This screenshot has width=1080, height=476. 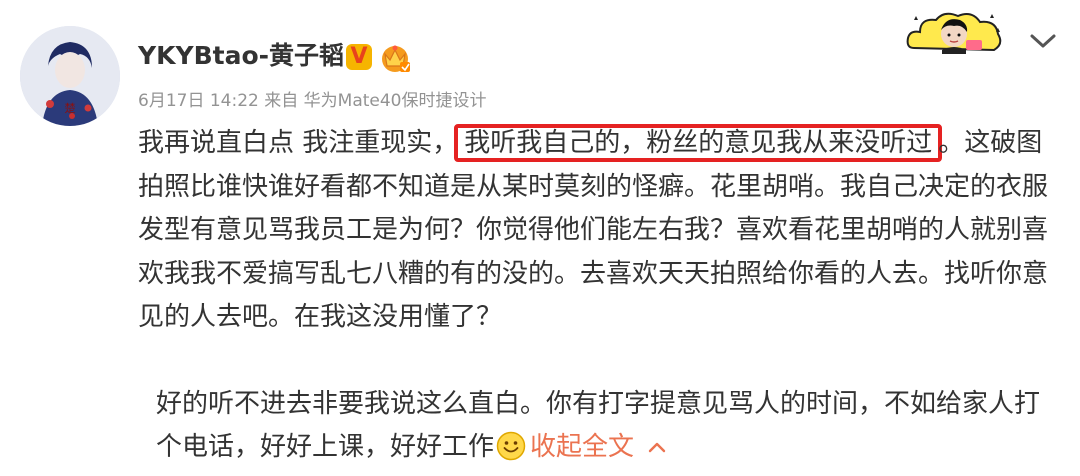 I want to click on svg-text: 楚, so click(x=70, y=108).